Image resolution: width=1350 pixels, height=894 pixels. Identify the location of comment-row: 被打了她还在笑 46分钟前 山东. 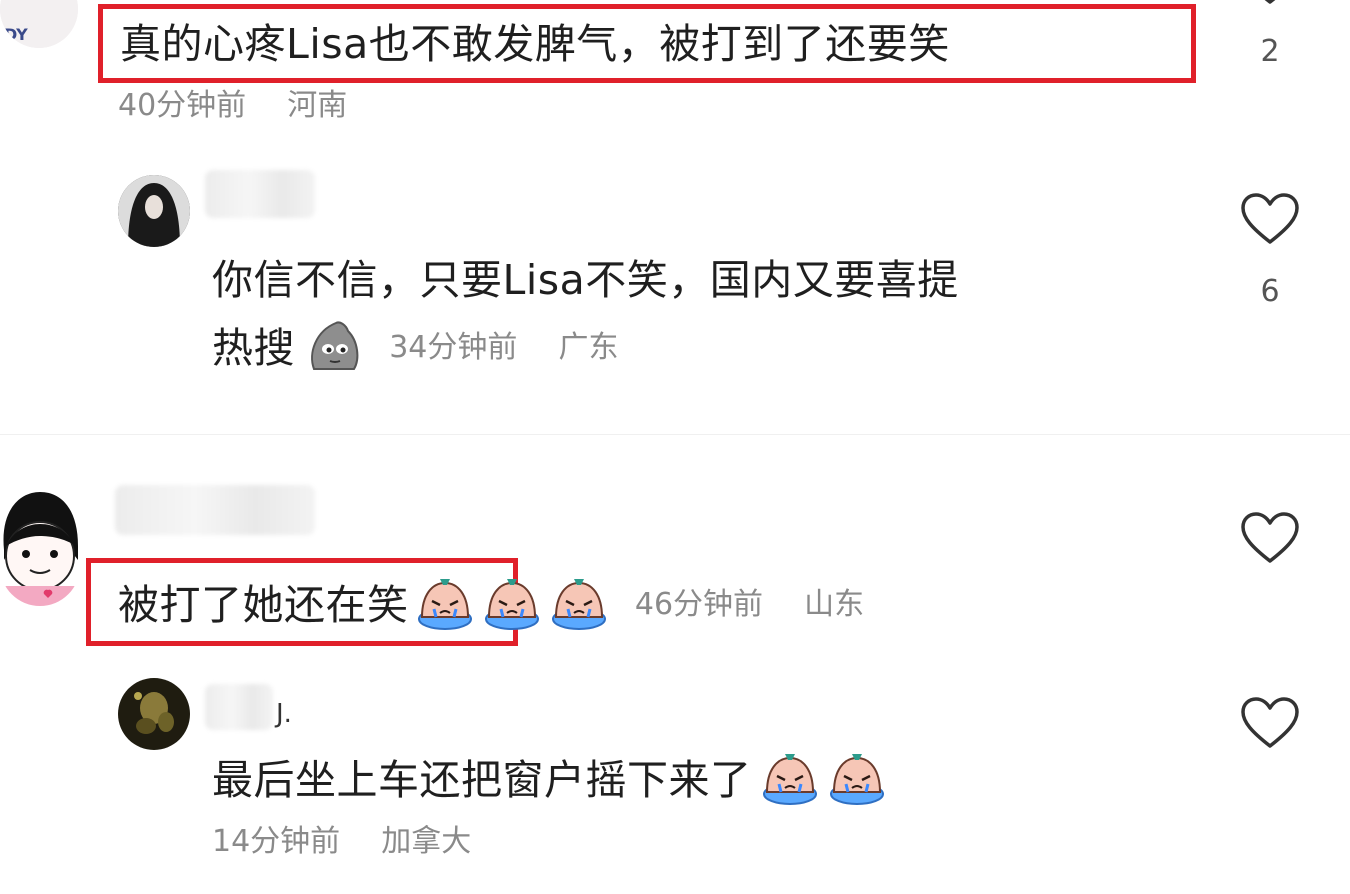
(491, 605).